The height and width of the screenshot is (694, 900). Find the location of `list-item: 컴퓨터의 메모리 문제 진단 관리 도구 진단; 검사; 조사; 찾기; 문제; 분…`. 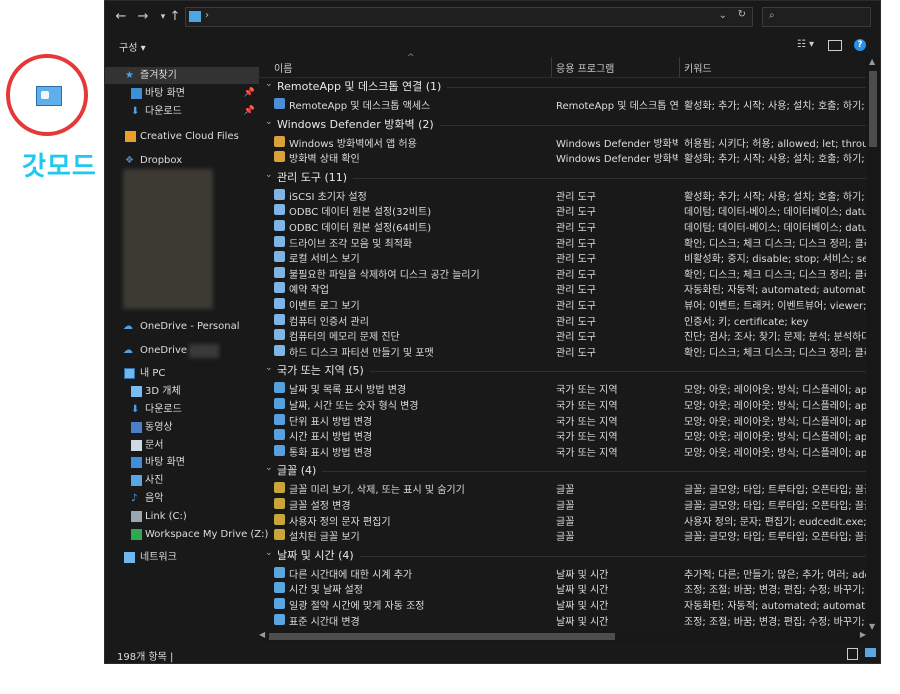

list-item: 컴퓨터의 메모리 문제 진단 관리 도구 진단; 검사; 조사; 찾기; 문제; 분… is located at coordinates (562, 335).